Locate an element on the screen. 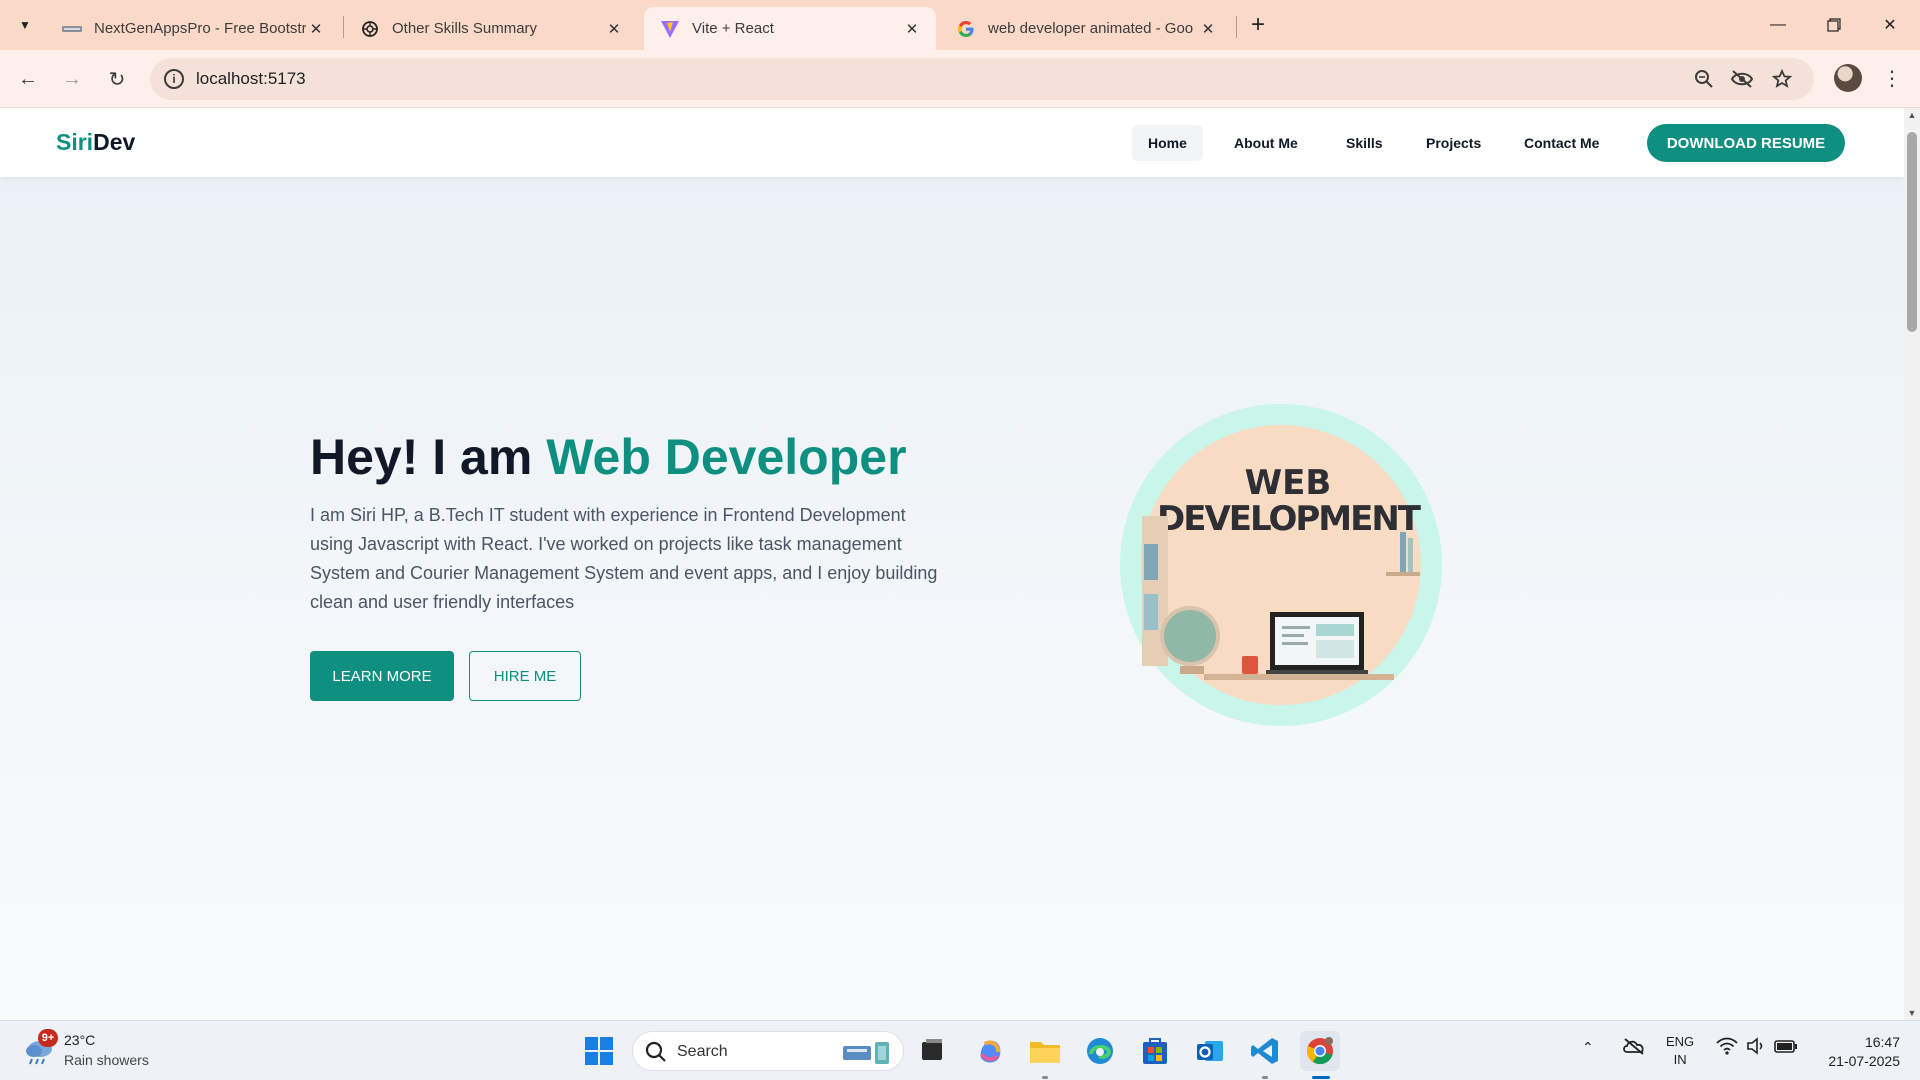 Image resolution: width=1920 pixels, height=1080 pixels. nav-projects: Projects is located at coordinates (1453, 143).